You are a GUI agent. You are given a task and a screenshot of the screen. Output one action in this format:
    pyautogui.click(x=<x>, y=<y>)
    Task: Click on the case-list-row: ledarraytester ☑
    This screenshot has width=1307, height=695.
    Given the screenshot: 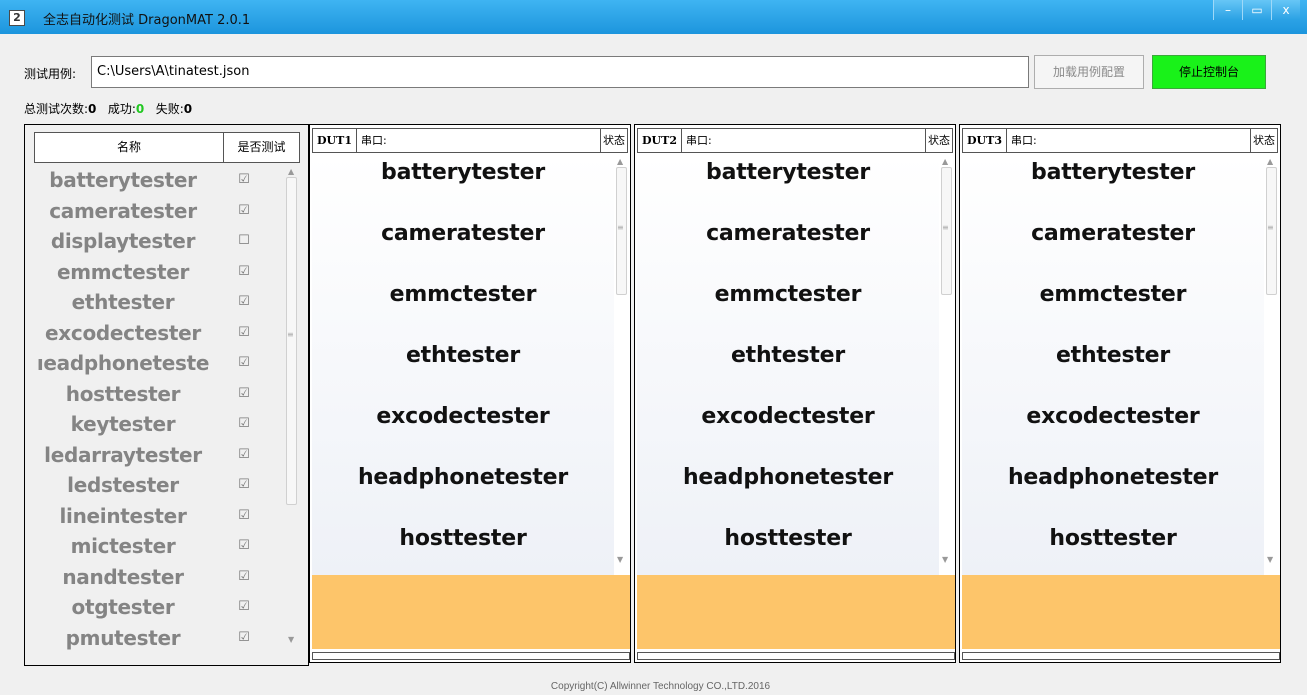 What is the action you would take?
    pyautogui.click(x=160, y=455)
    